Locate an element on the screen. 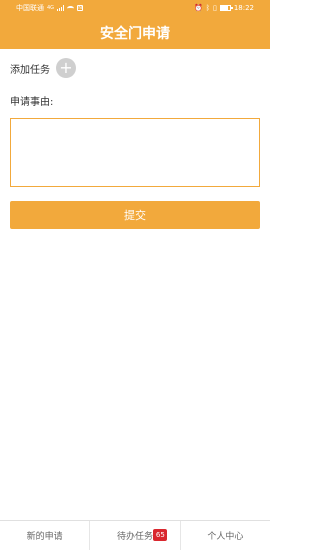  carrier-label: 中国联通 is located at coordinates (30, 8).